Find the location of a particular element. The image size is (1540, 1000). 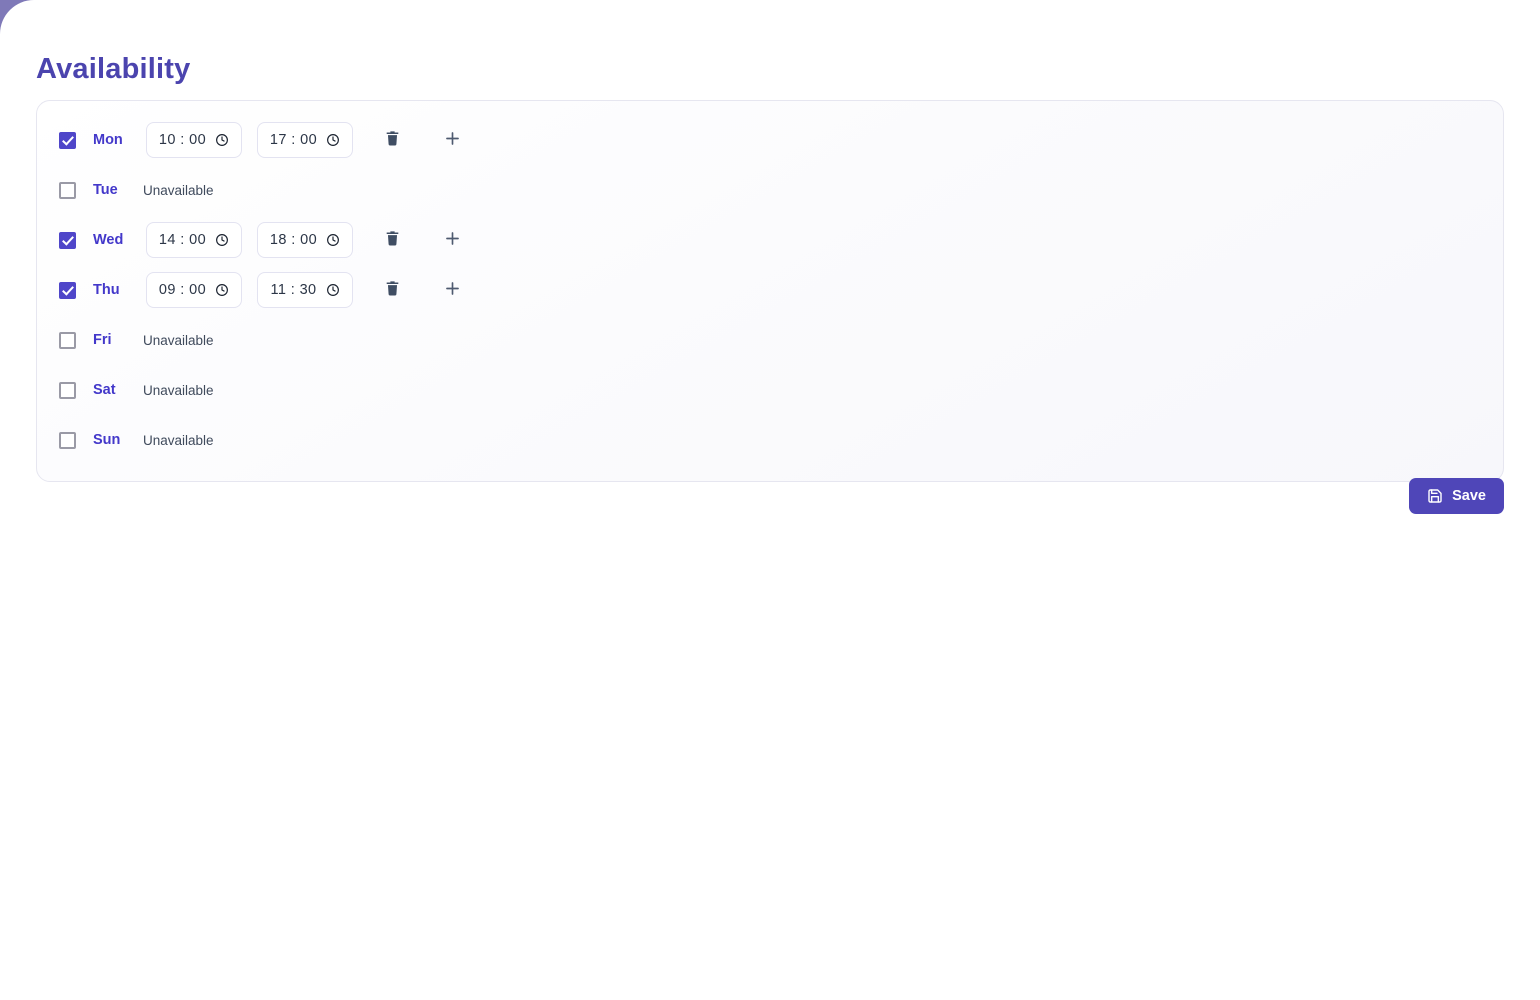

day-label-tue: Tue is located at coordinates (105, 190).